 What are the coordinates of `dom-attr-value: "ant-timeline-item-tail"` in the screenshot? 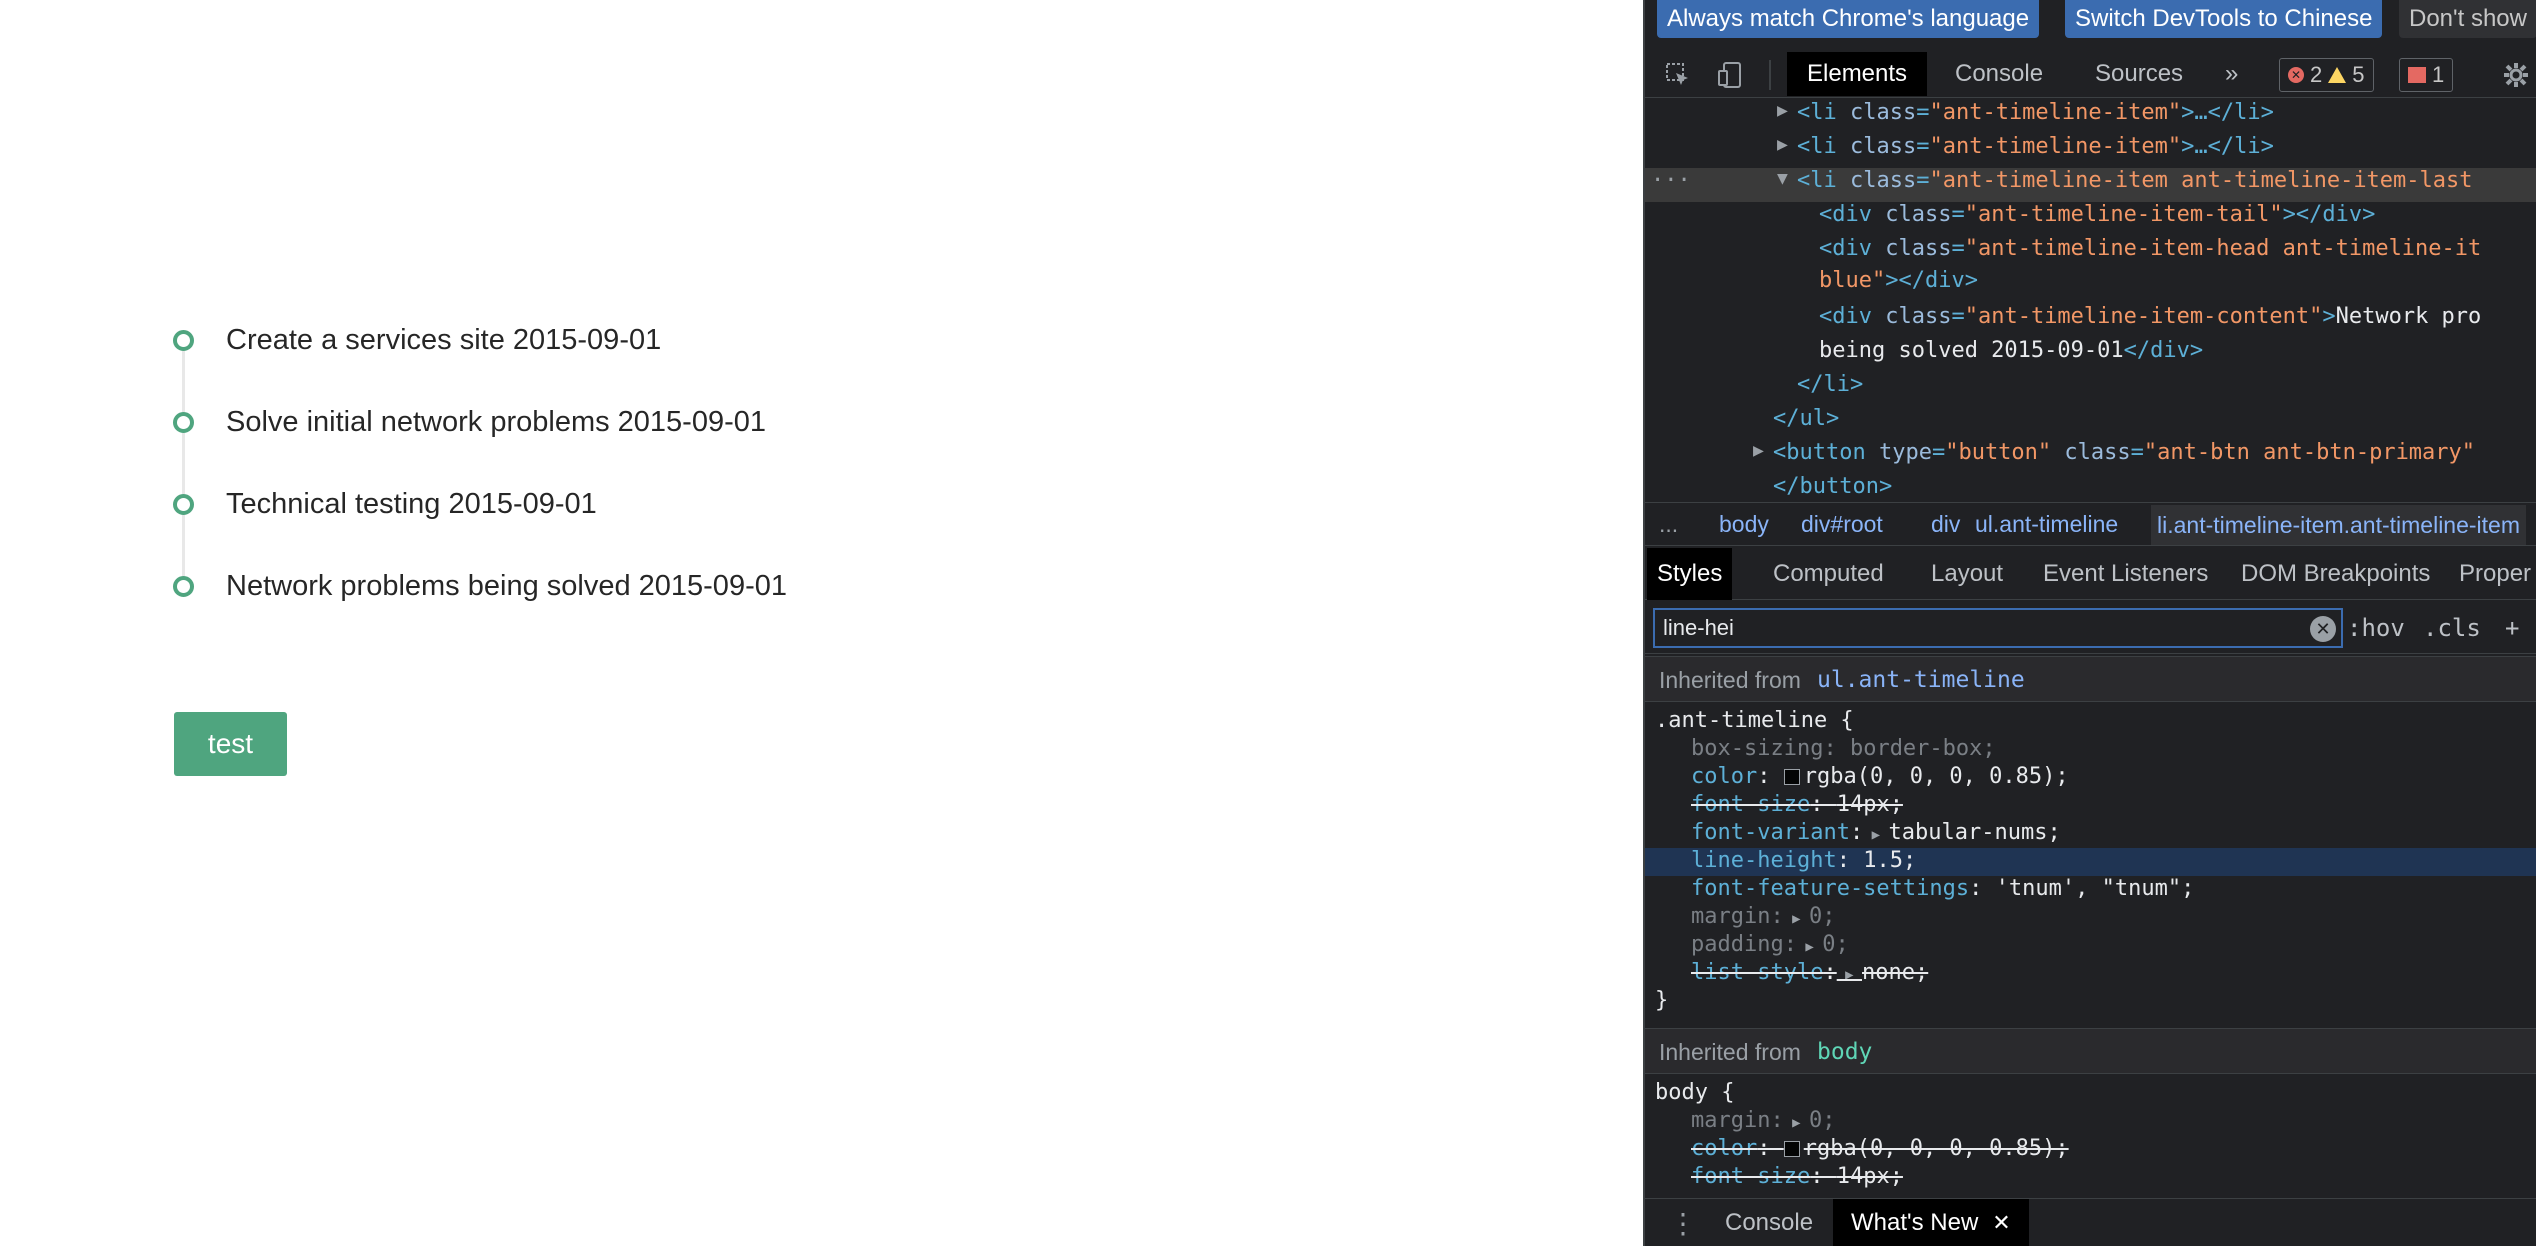 It's located at (2123, 214).